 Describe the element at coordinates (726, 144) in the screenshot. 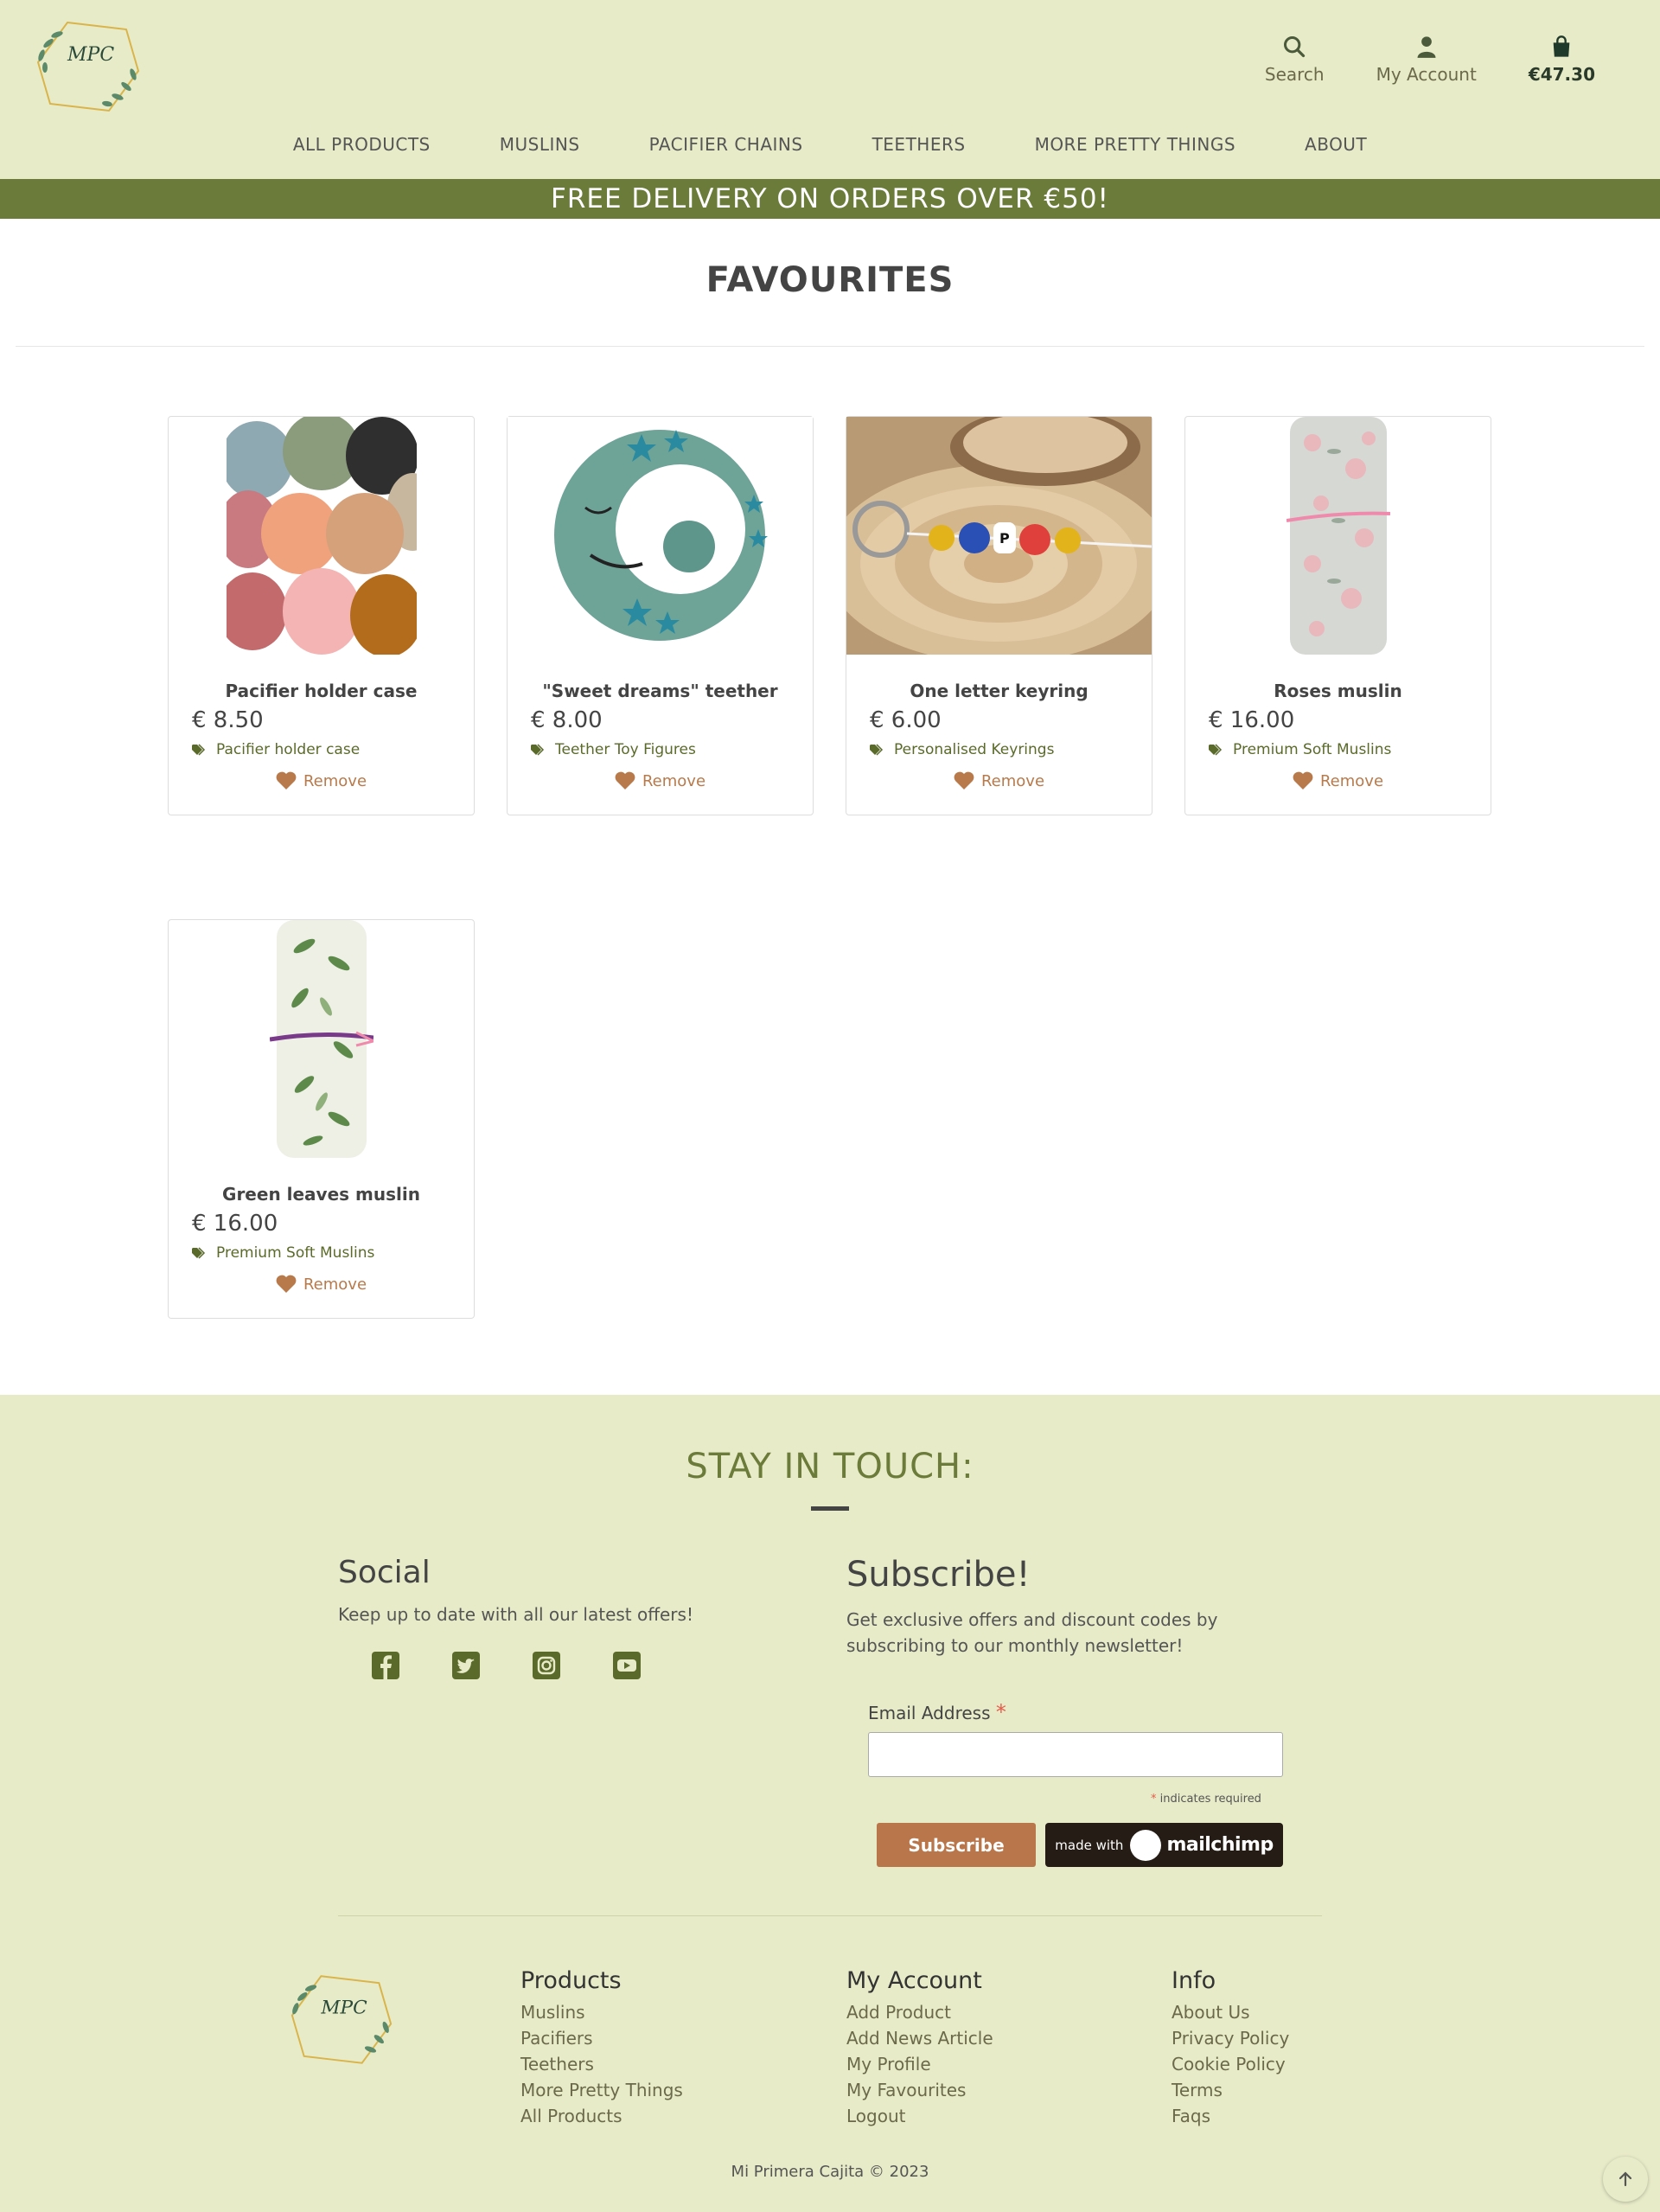

I see `nav-pacifier-chains: PACIFIER CHAINS` at that location.